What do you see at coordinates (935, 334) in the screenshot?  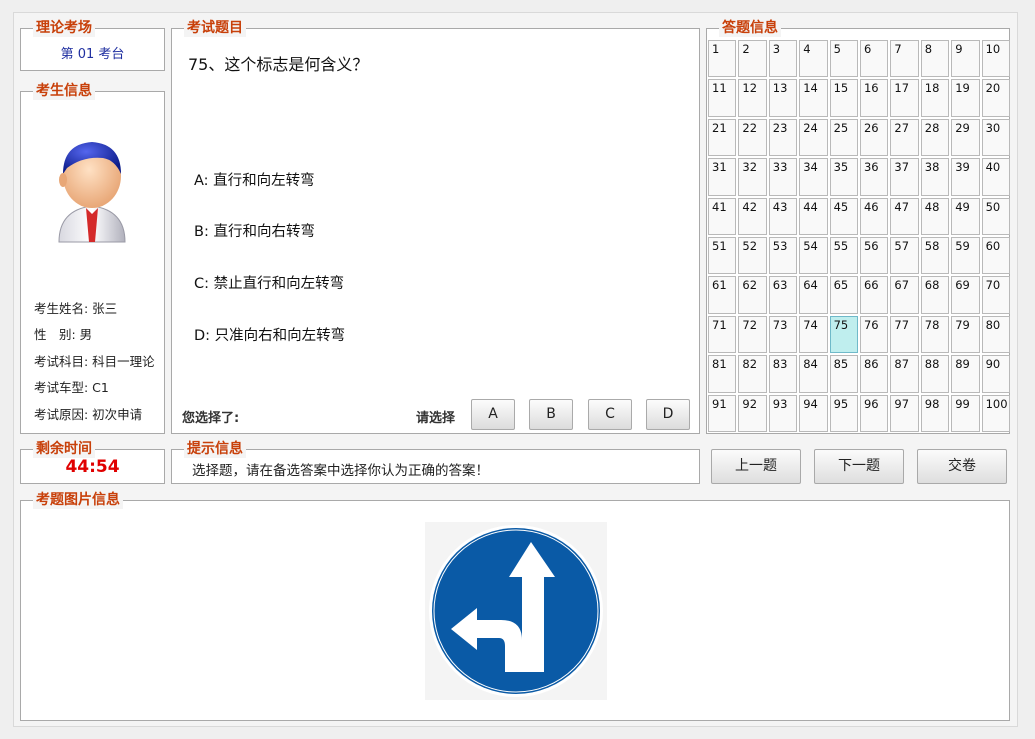 I see `answer-cell: 78` at bounding box center [935, 334].